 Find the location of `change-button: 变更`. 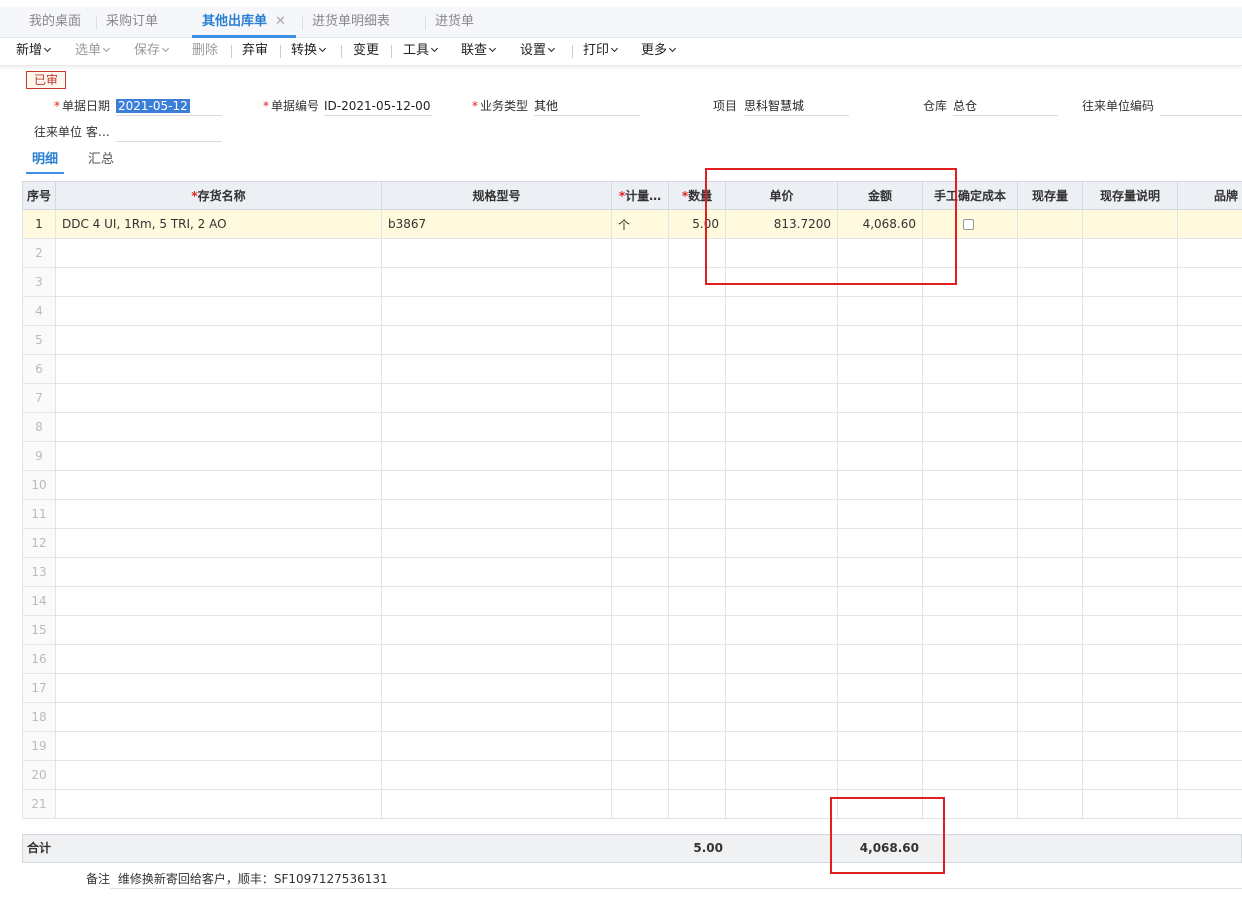

change-button: 变更 is located at coordinates (366, 51).